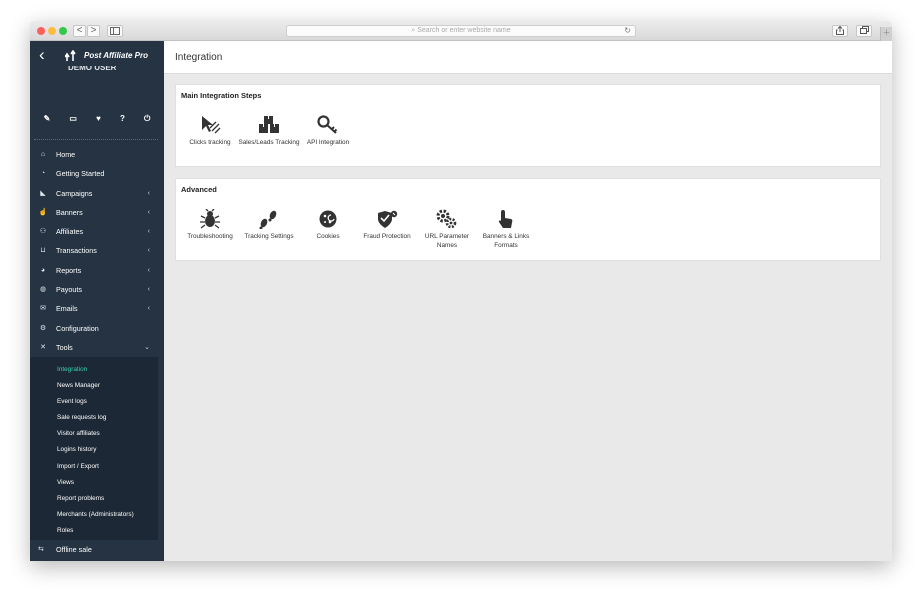 This screenshot has width=922, height=600. I want to click on submenu-item-sale-requests-log: Sale requests log, so click(94, 418).